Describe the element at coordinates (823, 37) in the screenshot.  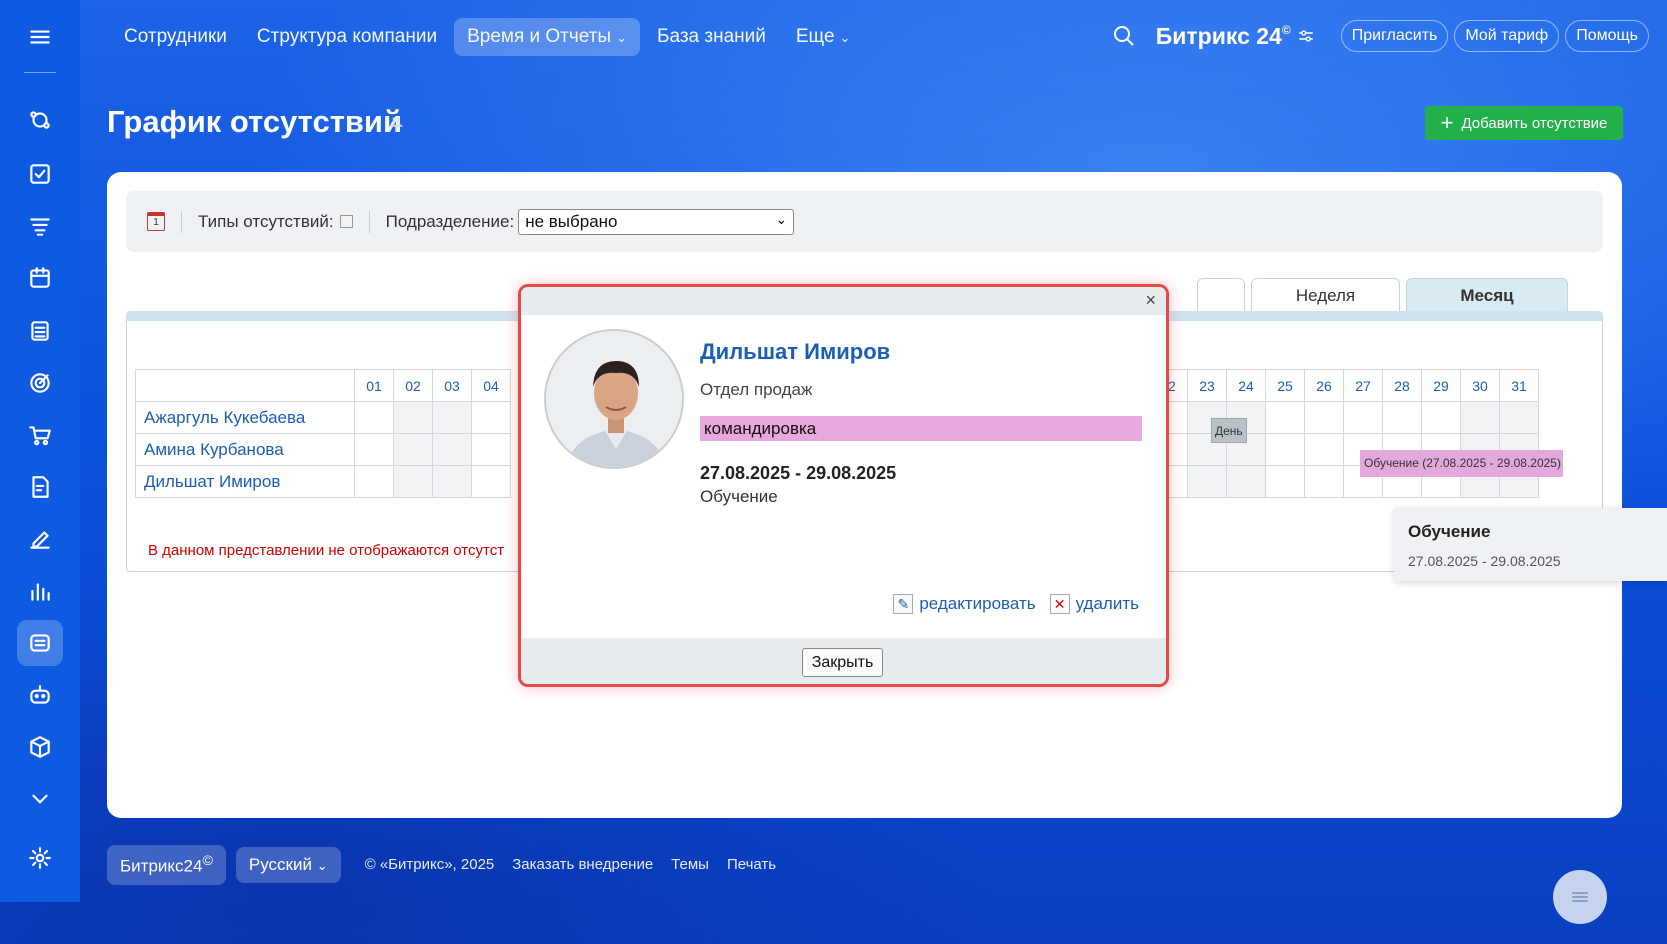
I see `nav-item-more: Еще ⌄` at that location.